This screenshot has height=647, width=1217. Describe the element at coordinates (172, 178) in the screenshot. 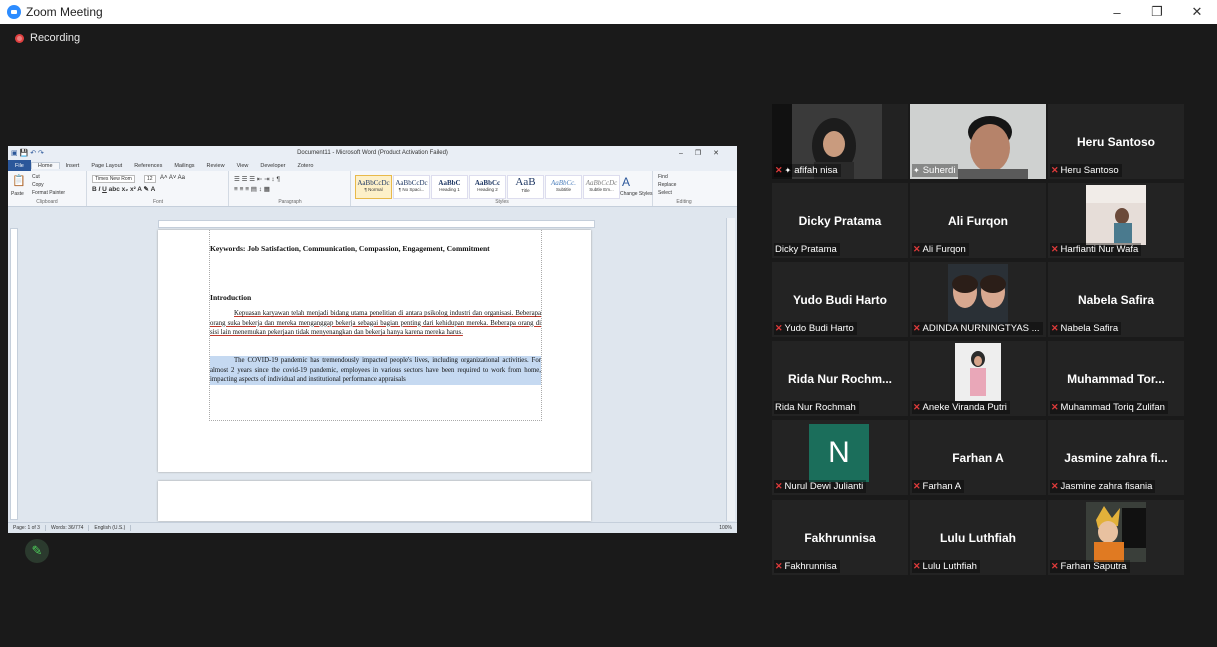

I see `font-grow-icon: A˄ A˅ Aa` at that location.